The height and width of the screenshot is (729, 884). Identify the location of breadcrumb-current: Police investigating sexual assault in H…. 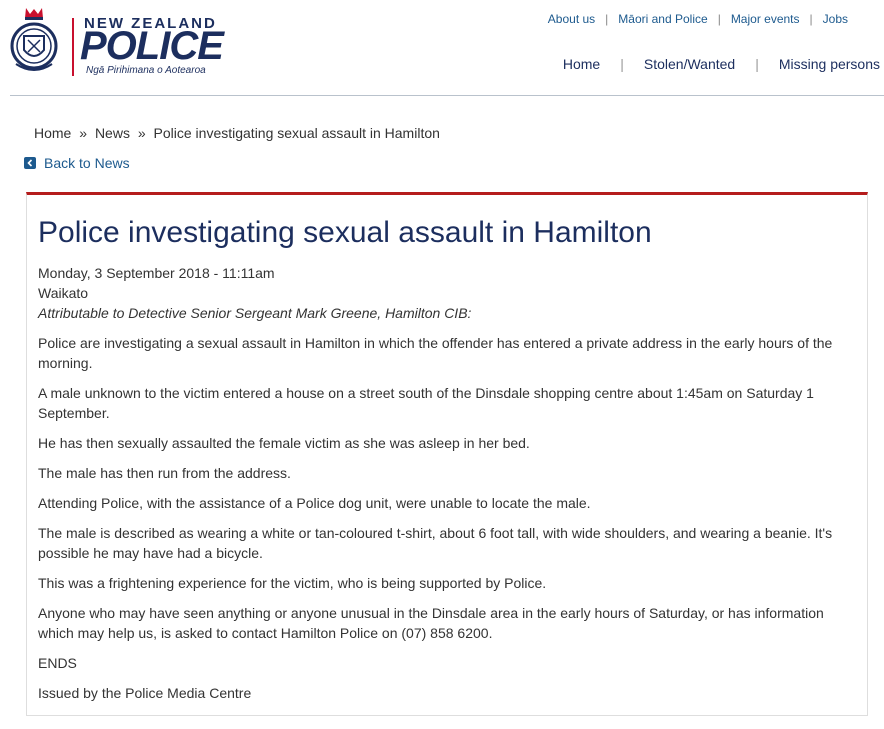
(296, 133).